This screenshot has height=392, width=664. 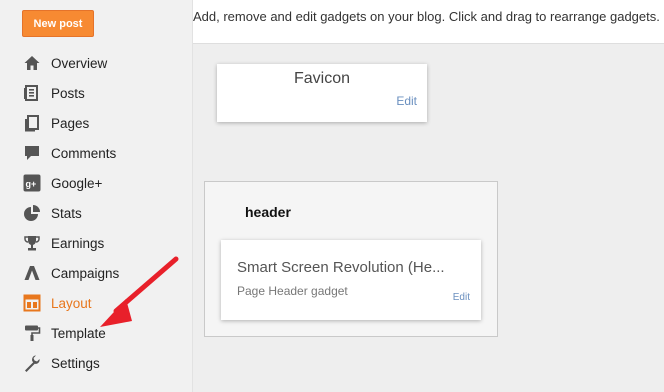 I want to click on adwords-icon, so click(x=32, y=273).